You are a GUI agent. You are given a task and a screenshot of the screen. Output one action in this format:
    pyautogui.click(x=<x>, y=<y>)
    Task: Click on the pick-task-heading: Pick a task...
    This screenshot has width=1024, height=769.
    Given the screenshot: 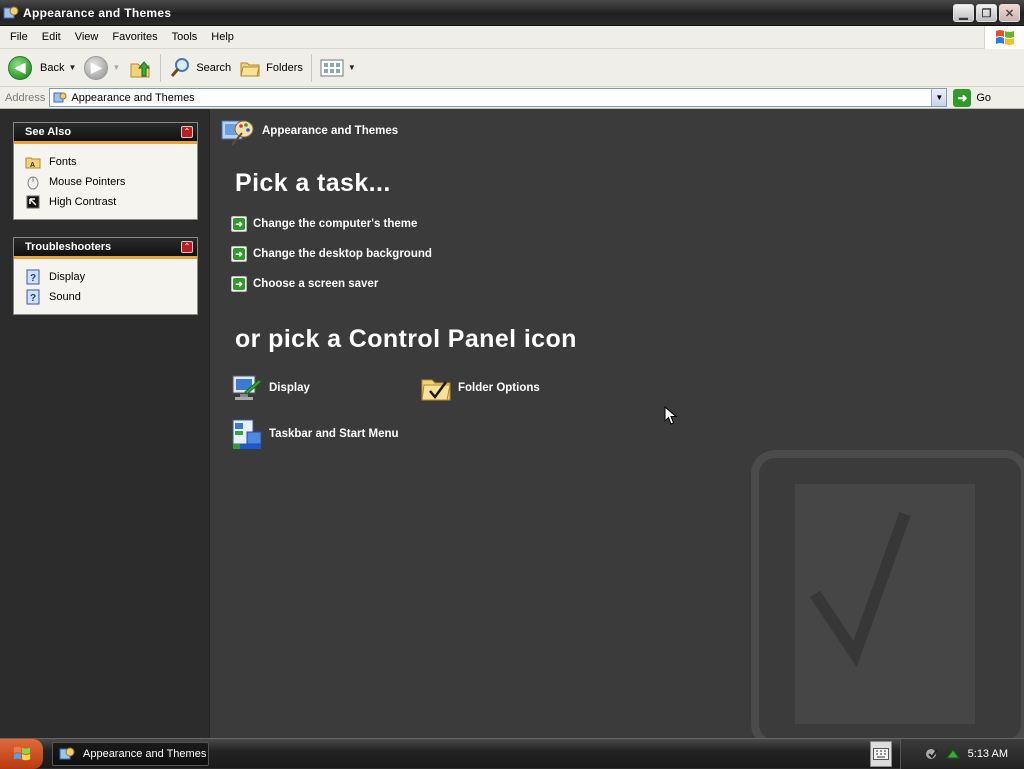 What is the action you would take?
    pyautogui.click(x=313, y=183)
    